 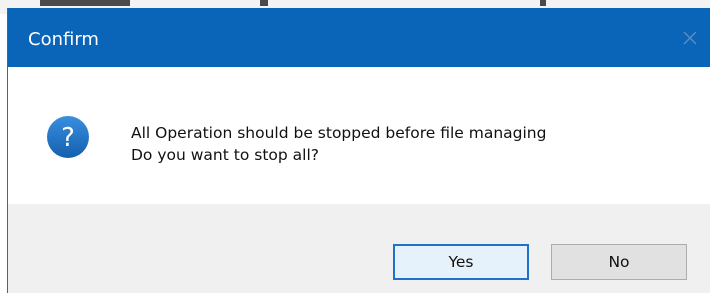 I want to click on question-icon: ?, so click(x=68, y=137).